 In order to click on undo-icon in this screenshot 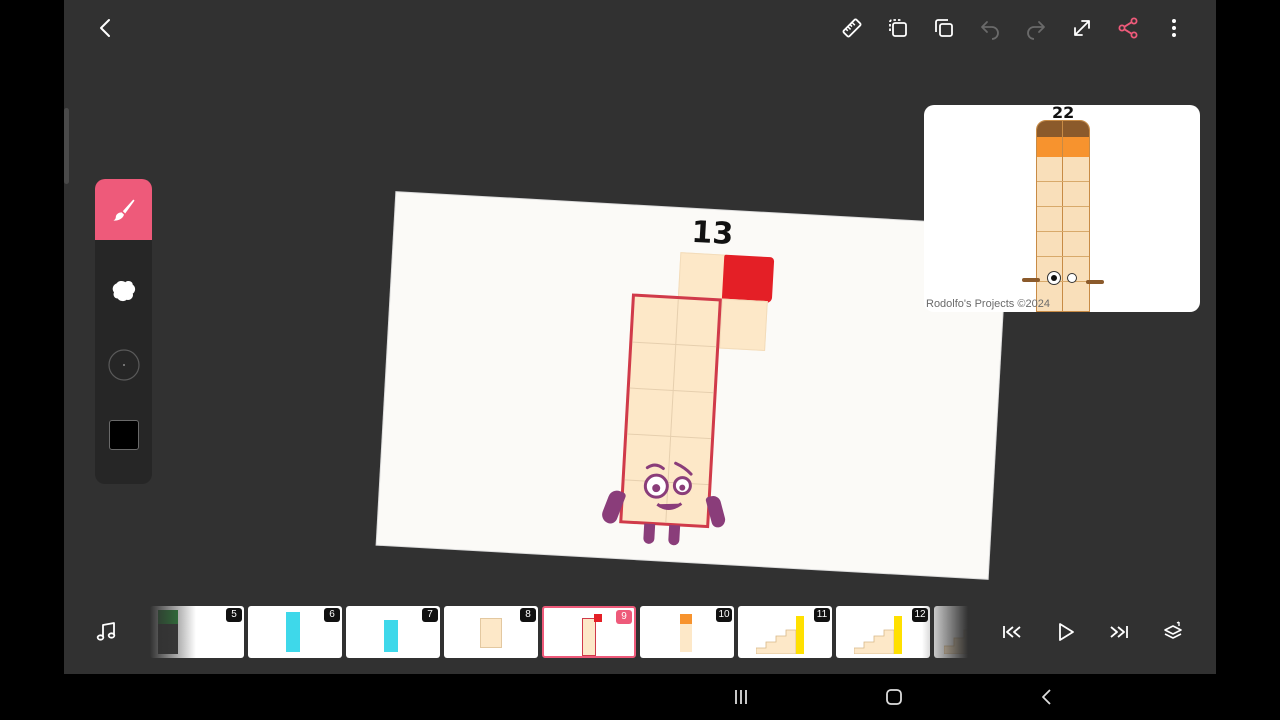, I will do `click(990, 30)`.